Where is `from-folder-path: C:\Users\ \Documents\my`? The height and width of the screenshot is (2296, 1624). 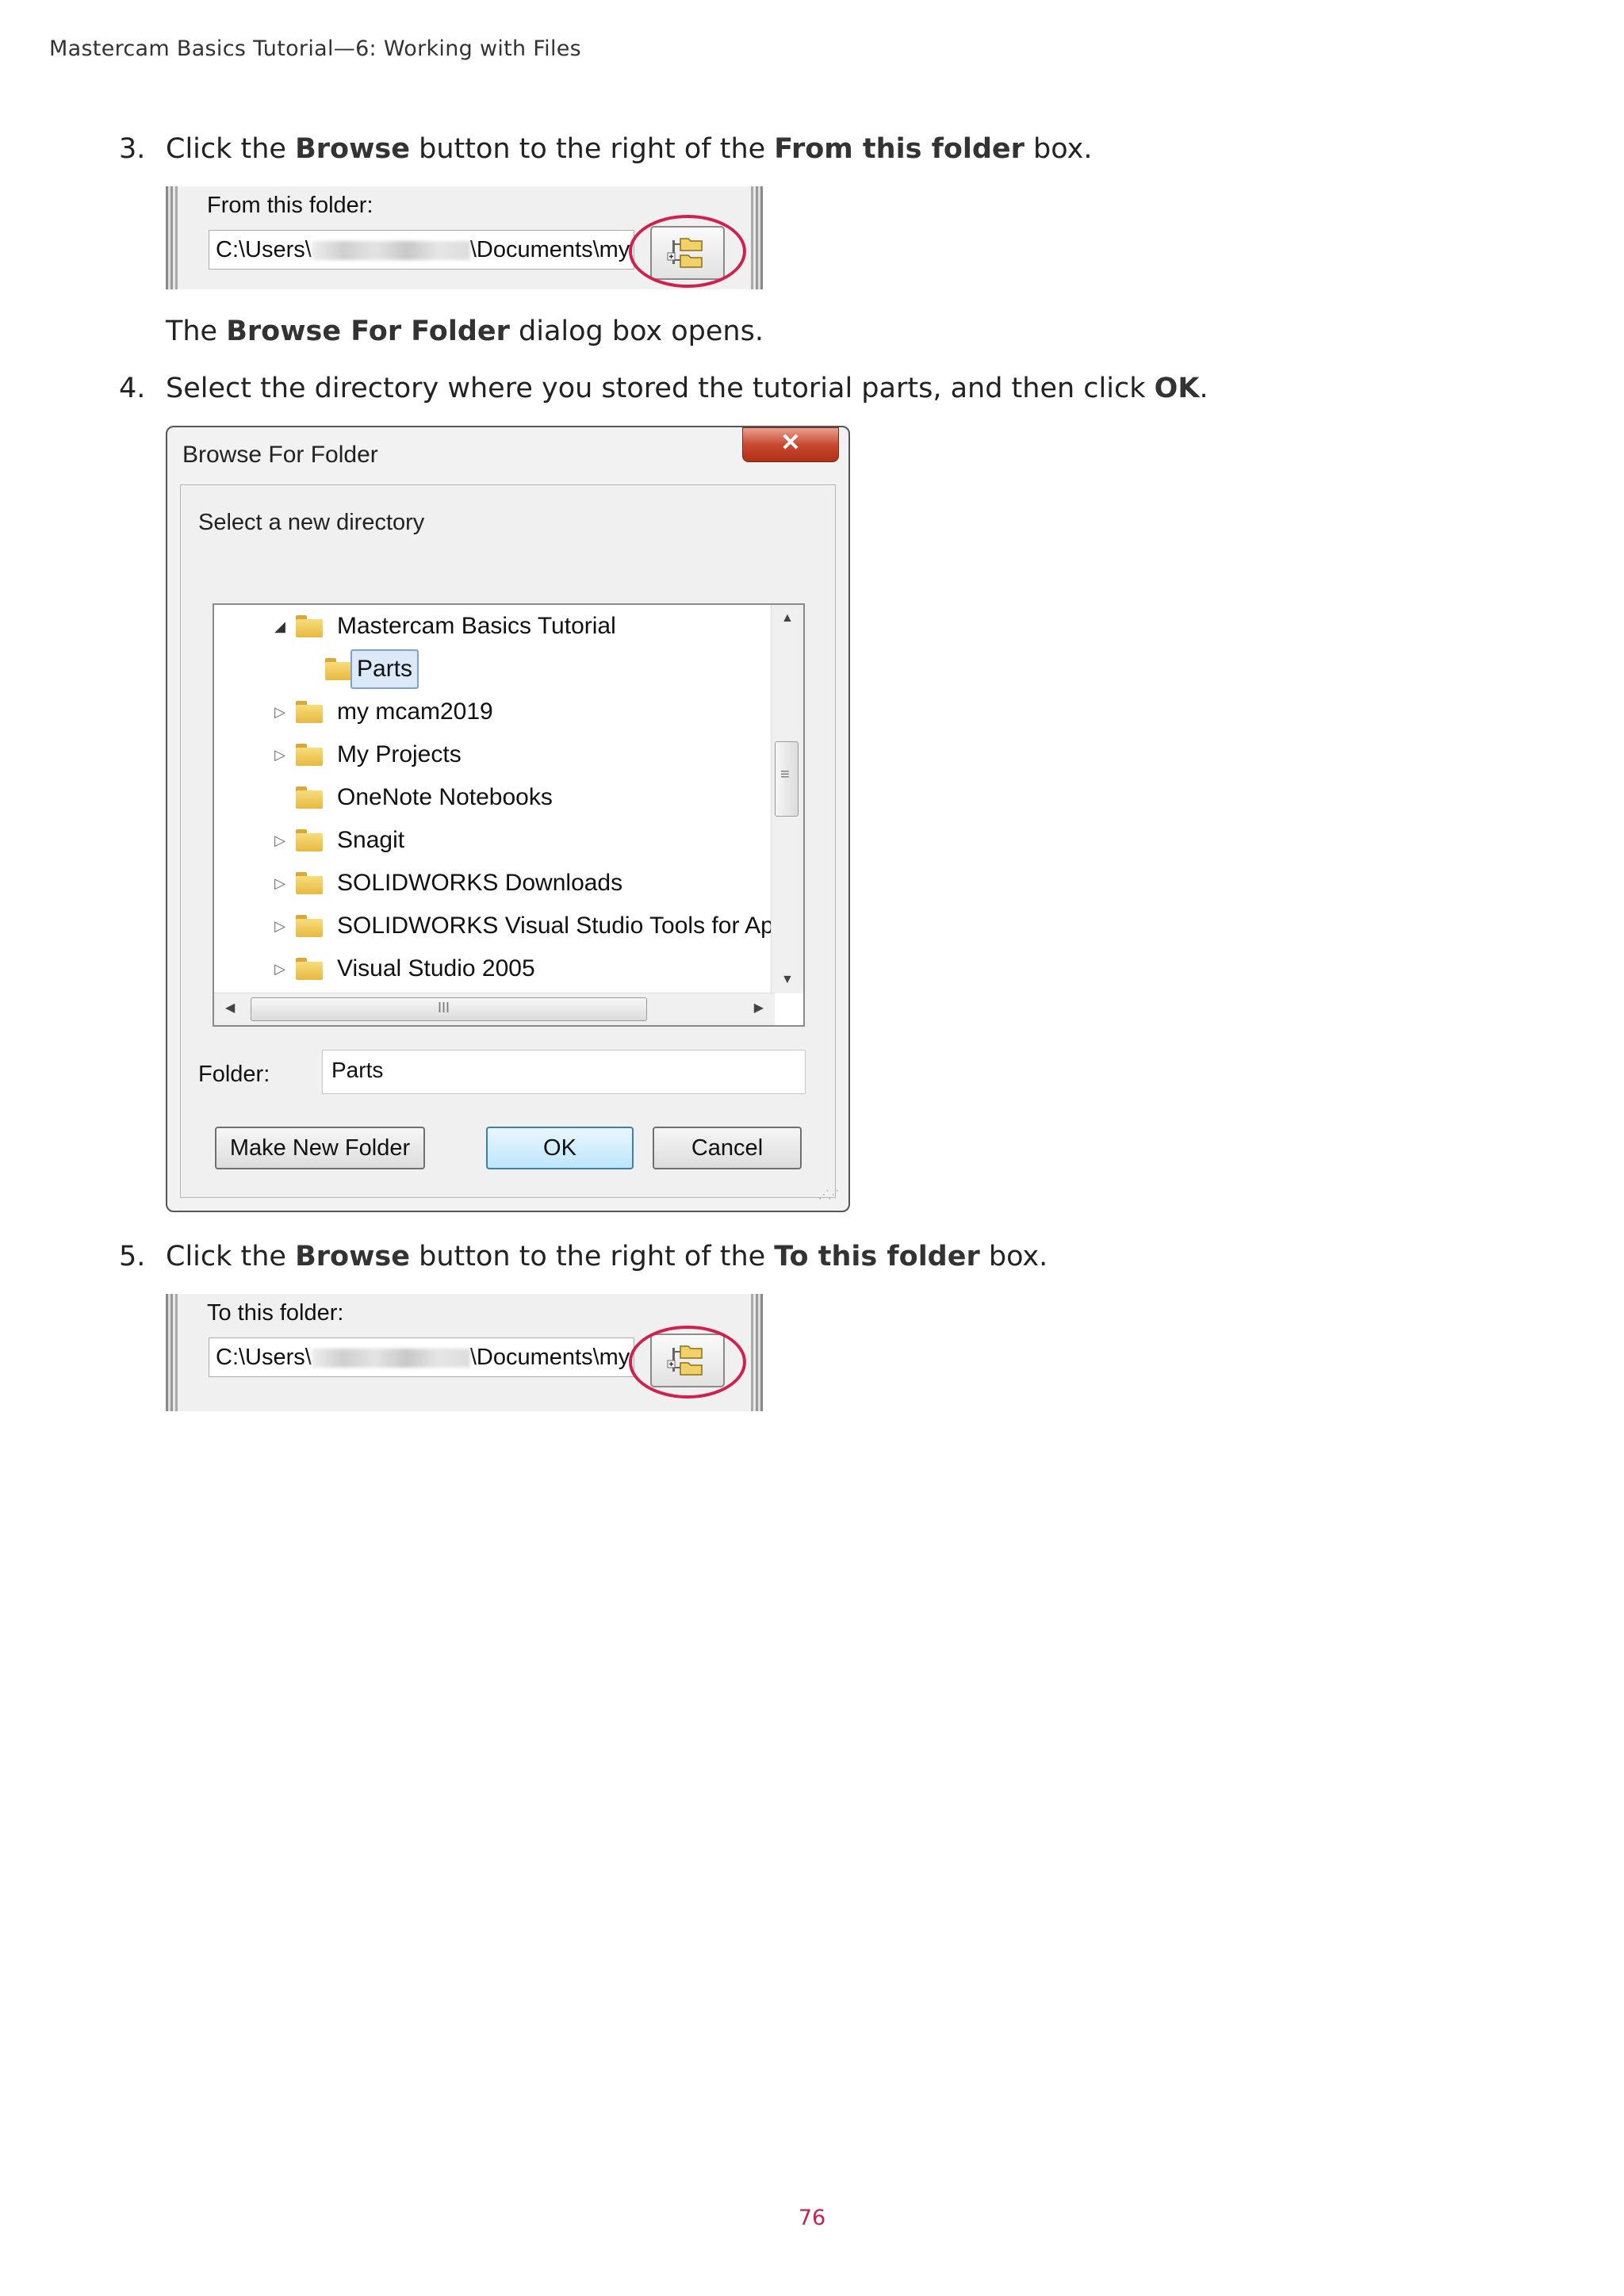
from-folder-path: C:\Users\ \Documents\my is located at coordinates (421, 250).